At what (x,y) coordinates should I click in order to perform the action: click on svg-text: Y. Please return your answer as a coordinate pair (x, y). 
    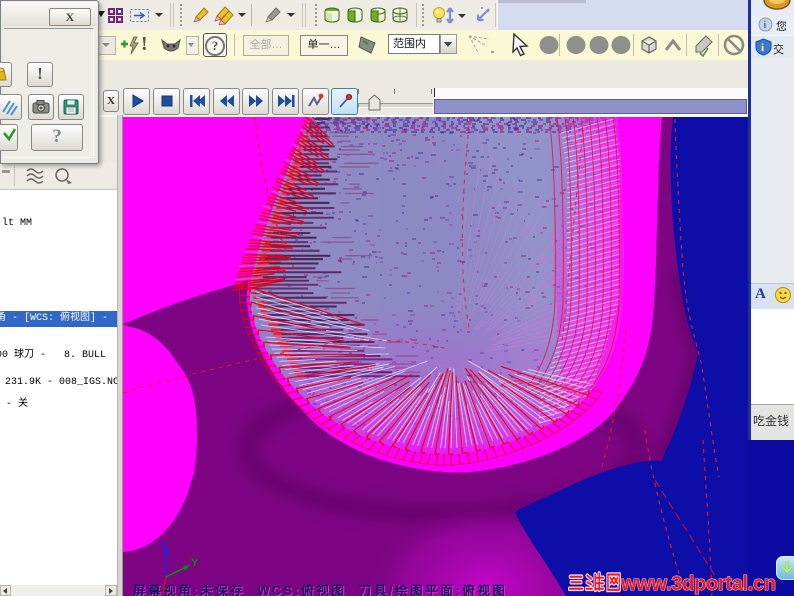
    Looking at the image, I should click on (195, 563).